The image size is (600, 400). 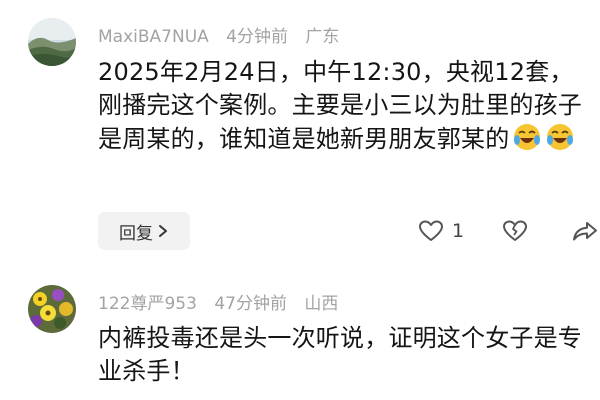 What do you see at coordinates (163, 231) in the screenshot?
I see `chevron-right-icon` at bounding box center [163, 231].